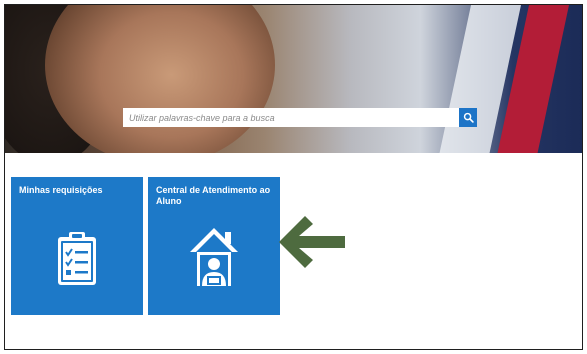 The width and height of the screenshot is (587, 354). I want to click on tile-minhas-requisicoes: Minhas requisições, so click(77, 246).